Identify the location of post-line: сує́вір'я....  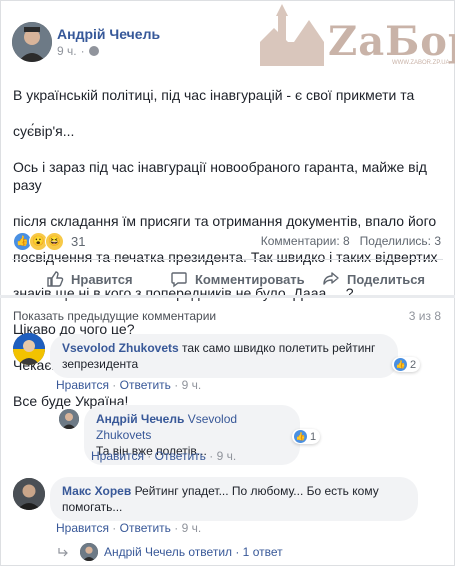
(44, 131).